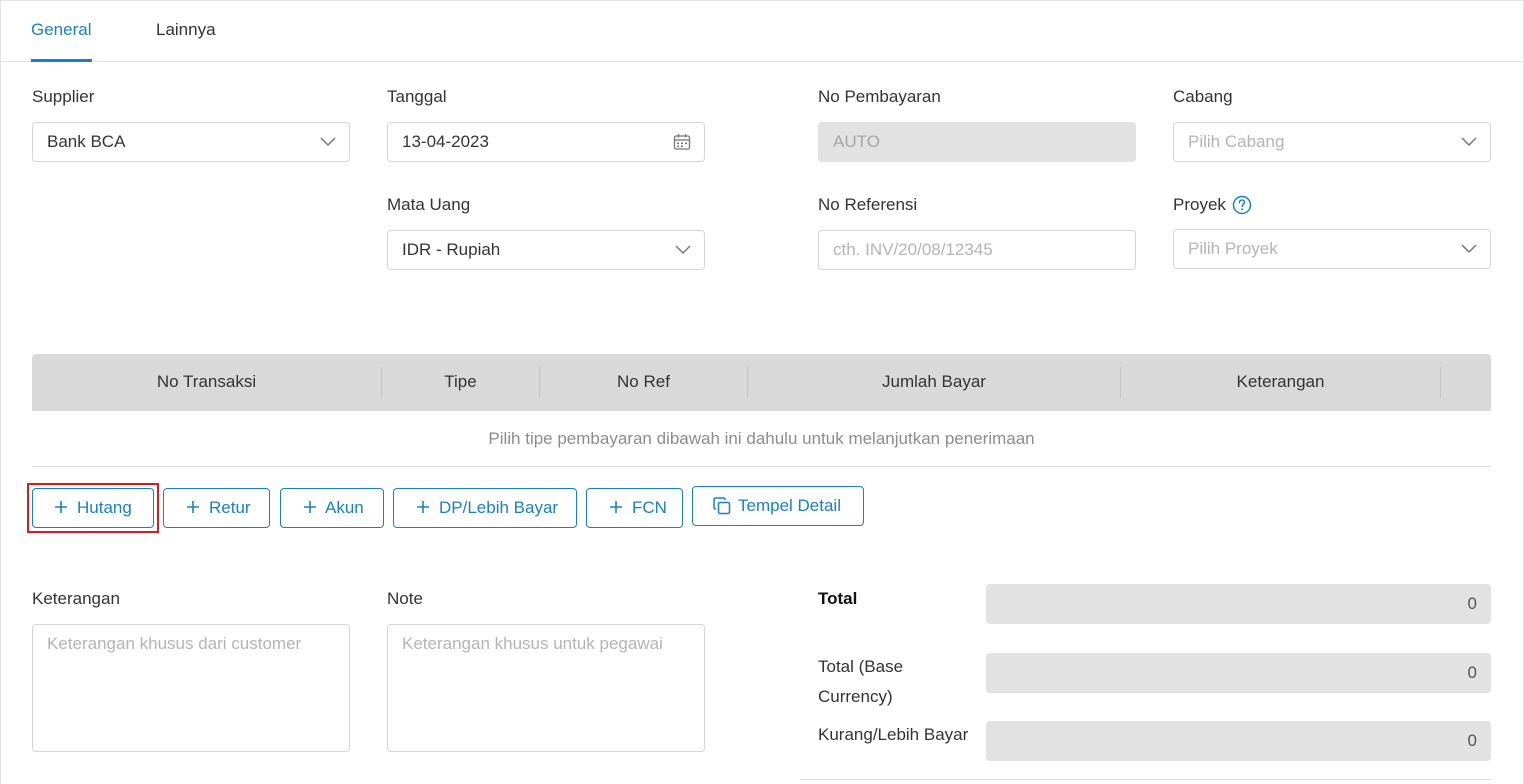 The width and height of the screenshot is (1524, 784). I want to click on calendar-icon, so click(682, 142).